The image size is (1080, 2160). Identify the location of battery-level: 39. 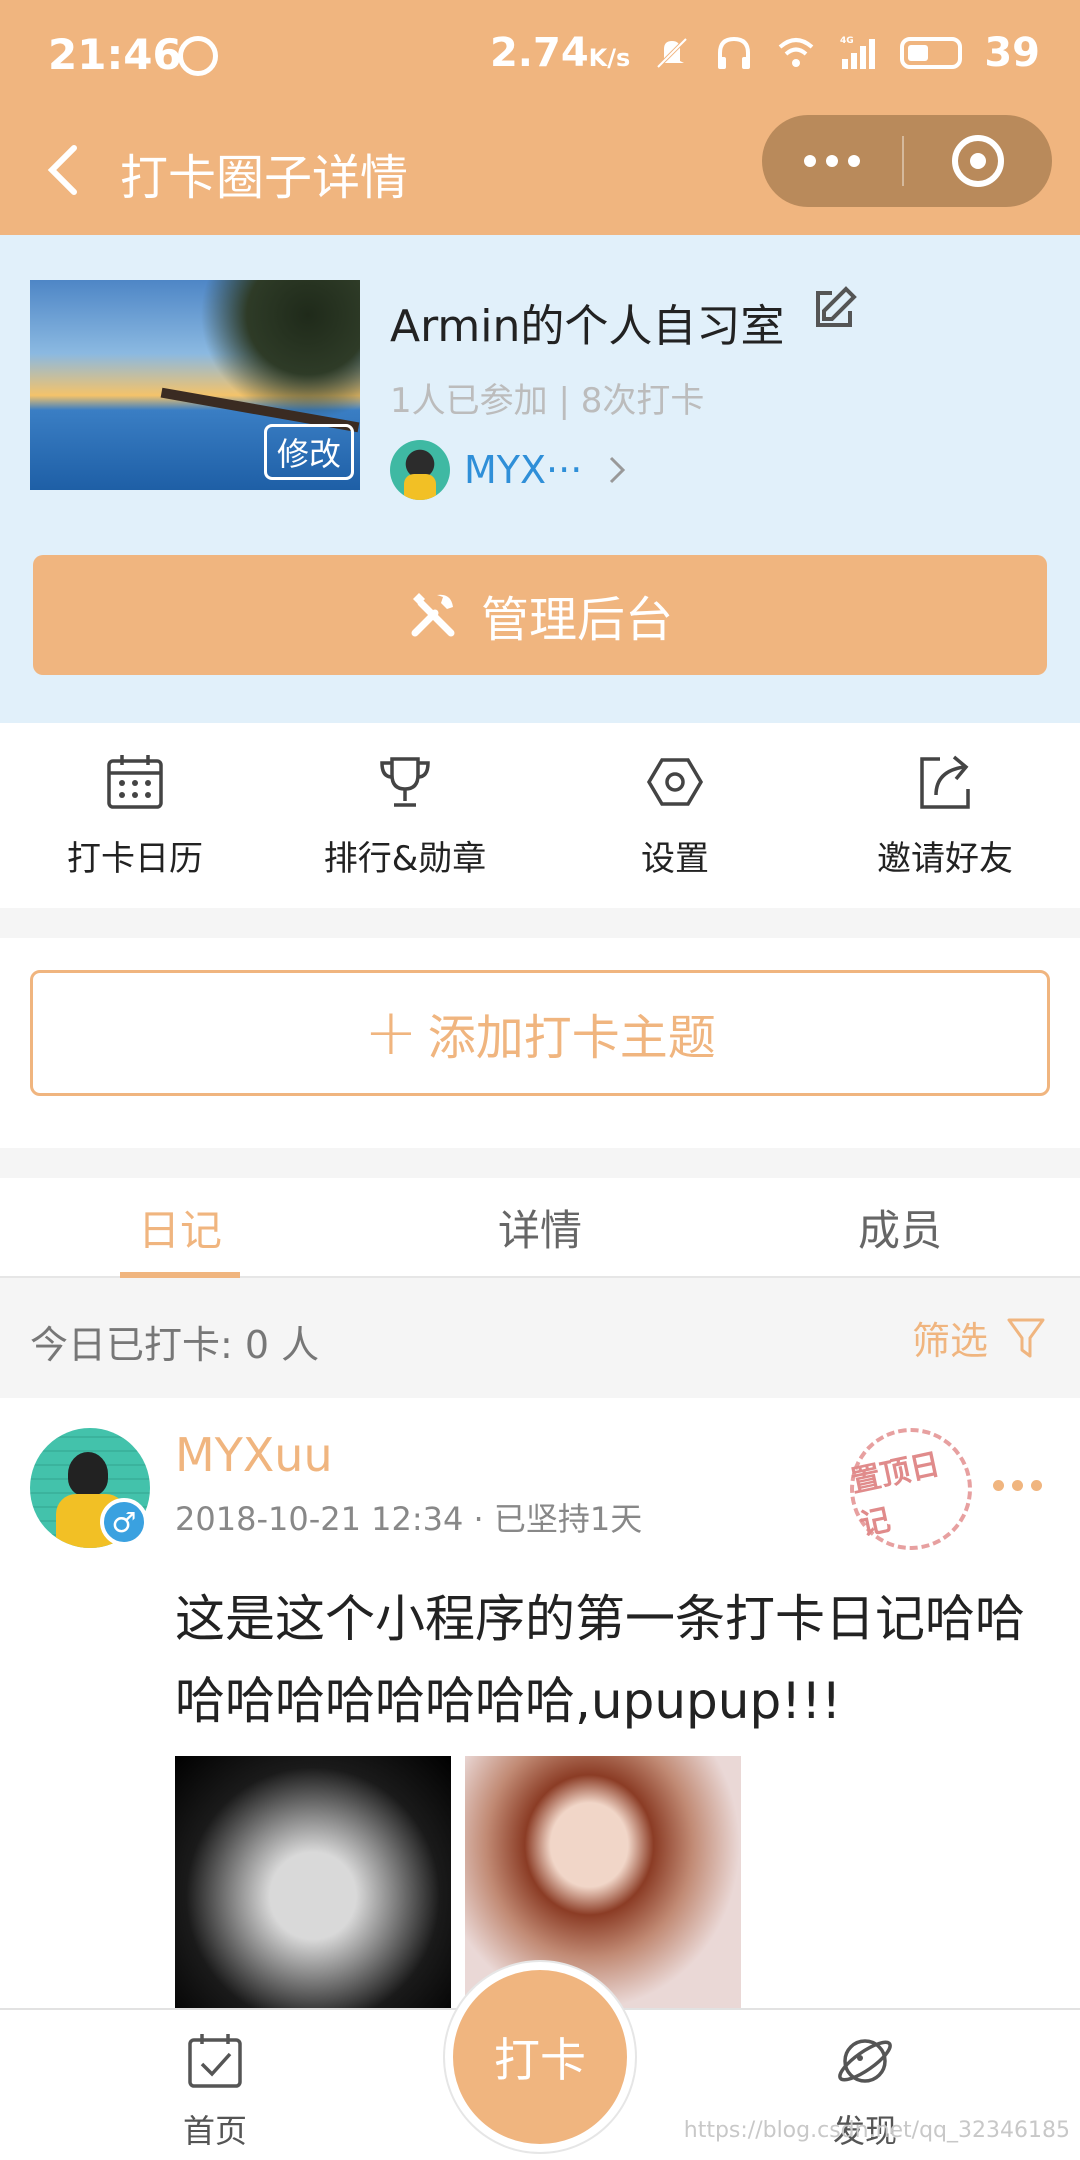
(1012, 53).